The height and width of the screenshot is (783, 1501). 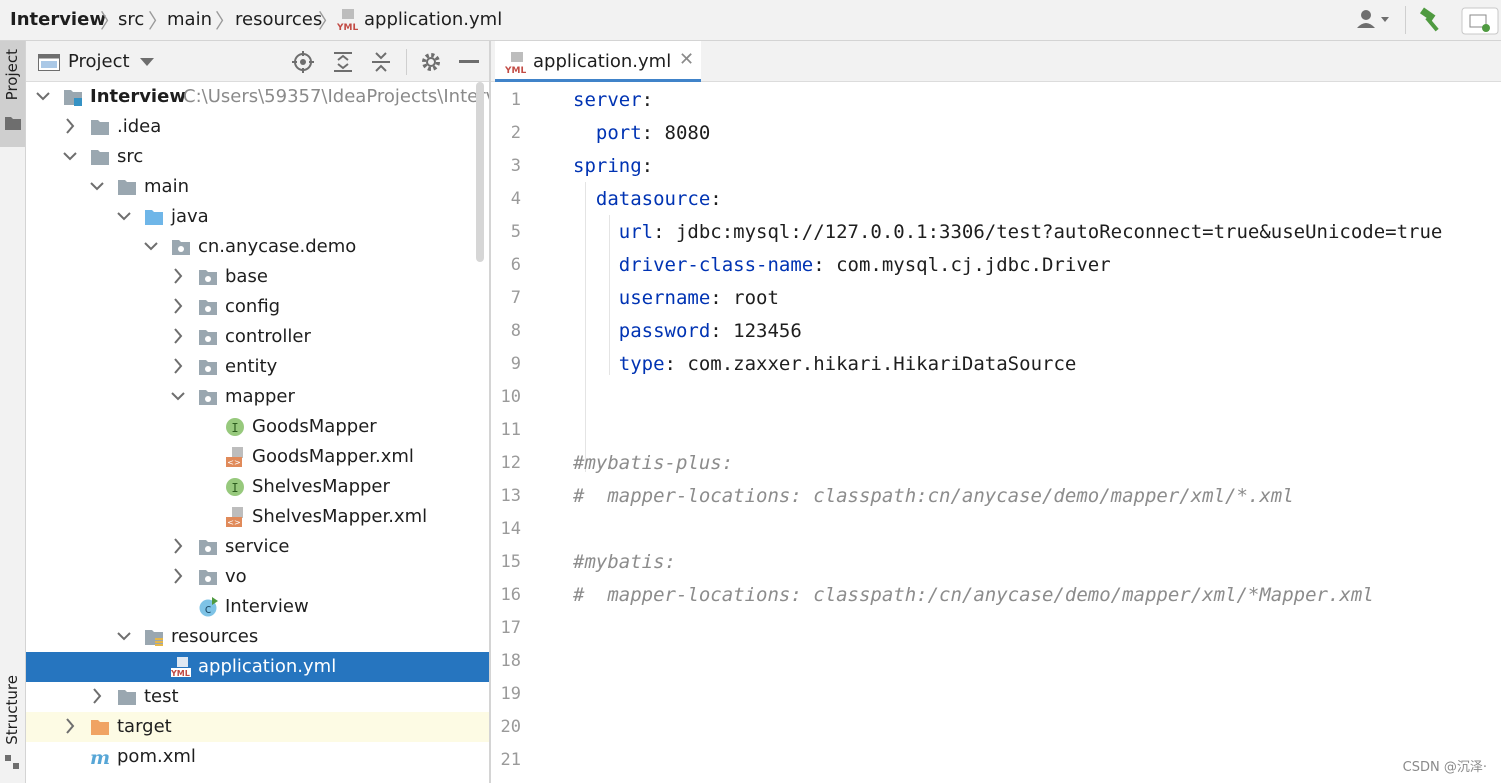 I want to click on line-number: 19, so click(x=510, y=694).